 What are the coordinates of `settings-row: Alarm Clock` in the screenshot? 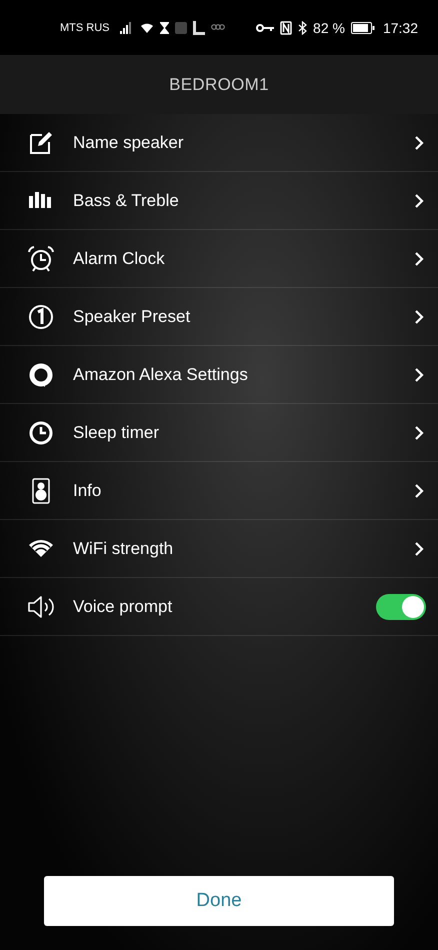 It's located at (219, 259).